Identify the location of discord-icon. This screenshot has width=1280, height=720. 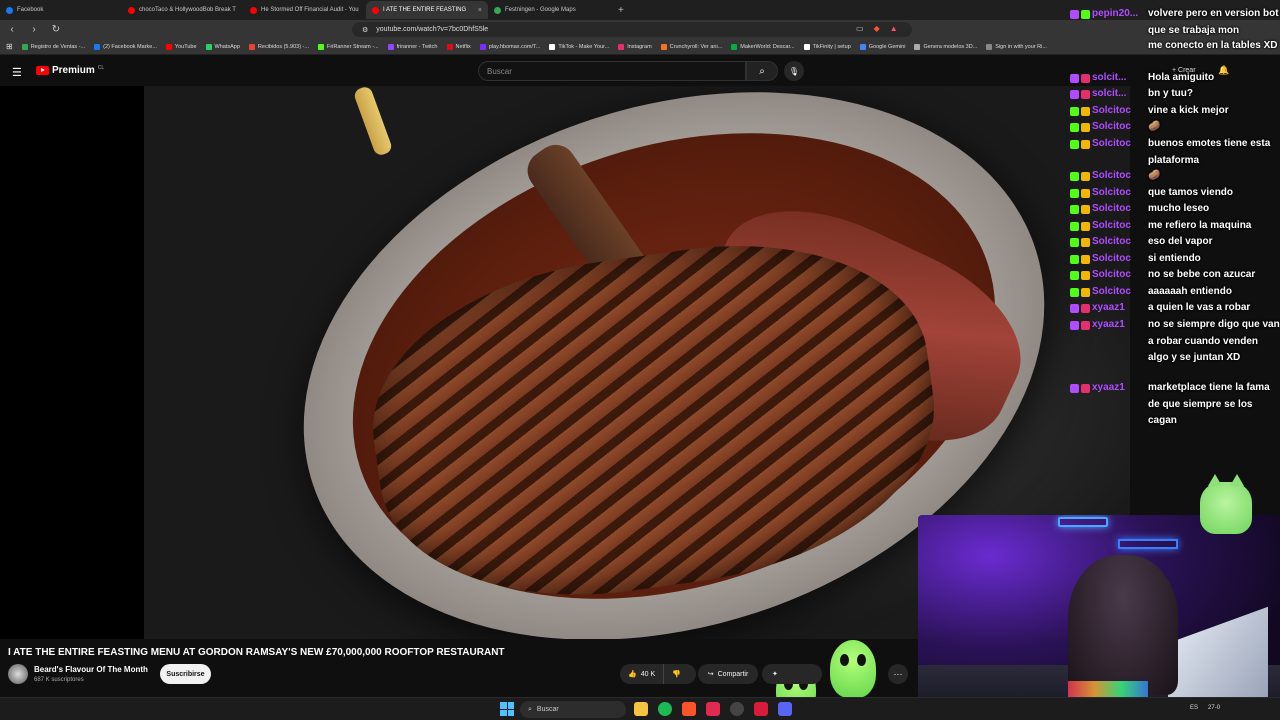
(785, 709).